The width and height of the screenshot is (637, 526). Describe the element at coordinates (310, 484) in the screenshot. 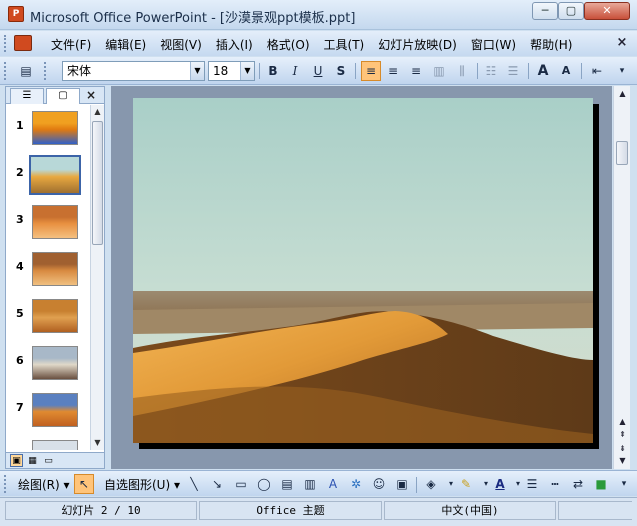

I see `vertical-textbox-icon: ▥` at that location.